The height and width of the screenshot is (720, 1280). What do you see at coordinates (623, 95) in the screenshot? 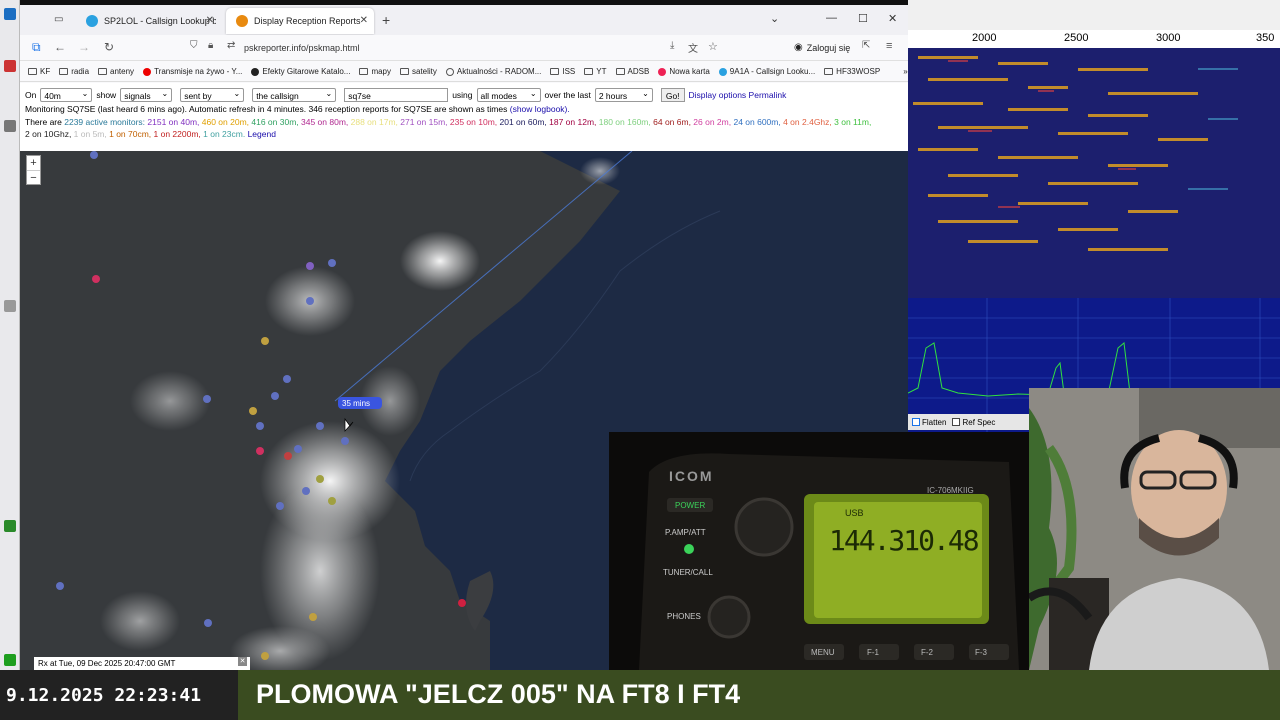
I see `period-select: 2 hours` at bounding box center [623, 95].